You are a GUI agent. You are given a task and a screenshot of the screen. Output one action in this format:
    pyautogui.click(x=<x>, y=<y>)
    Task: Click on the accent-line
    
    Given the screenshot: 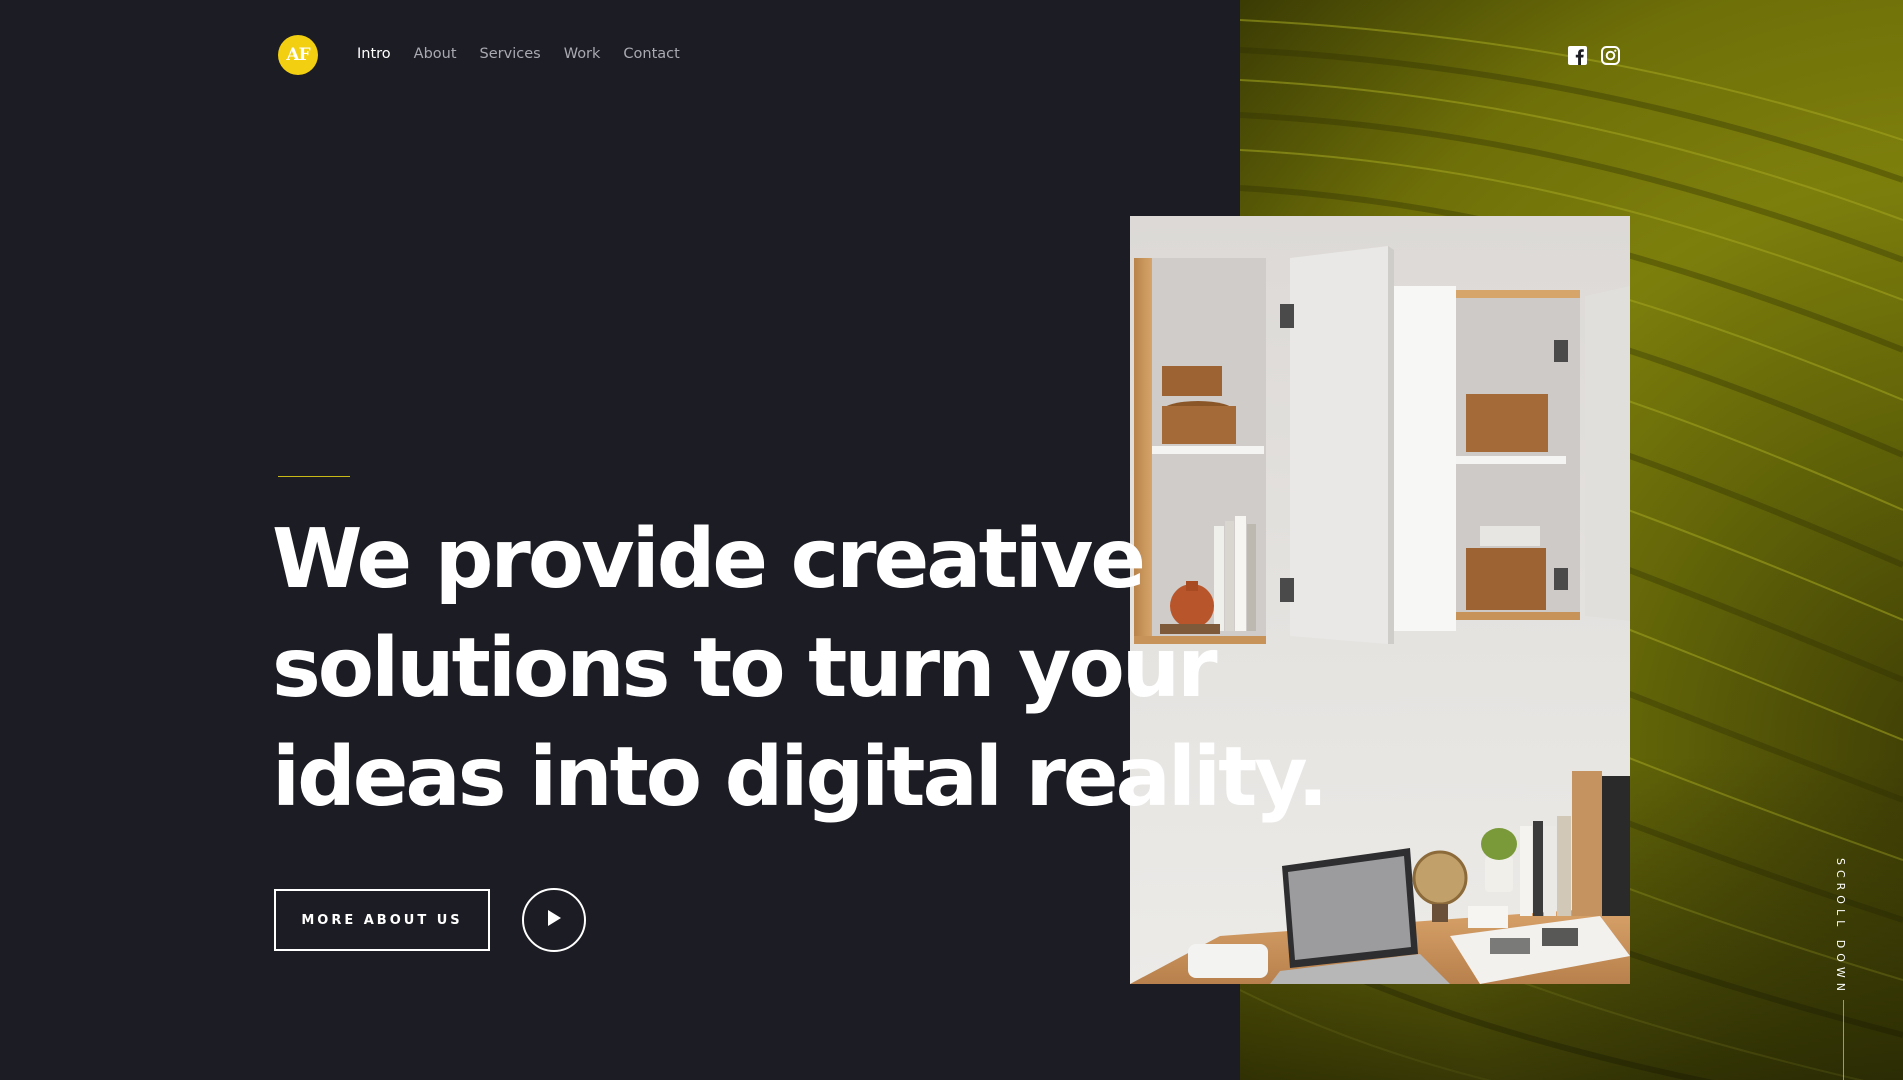 What is the action you would take?
    pyautogui.click(x=314, y=476)
    